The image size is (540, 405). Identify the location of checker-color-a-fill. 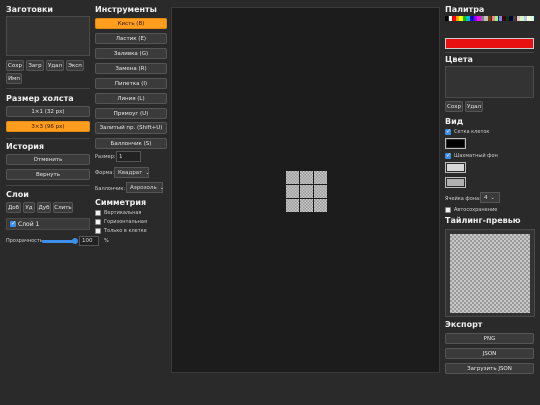
(455, 167).